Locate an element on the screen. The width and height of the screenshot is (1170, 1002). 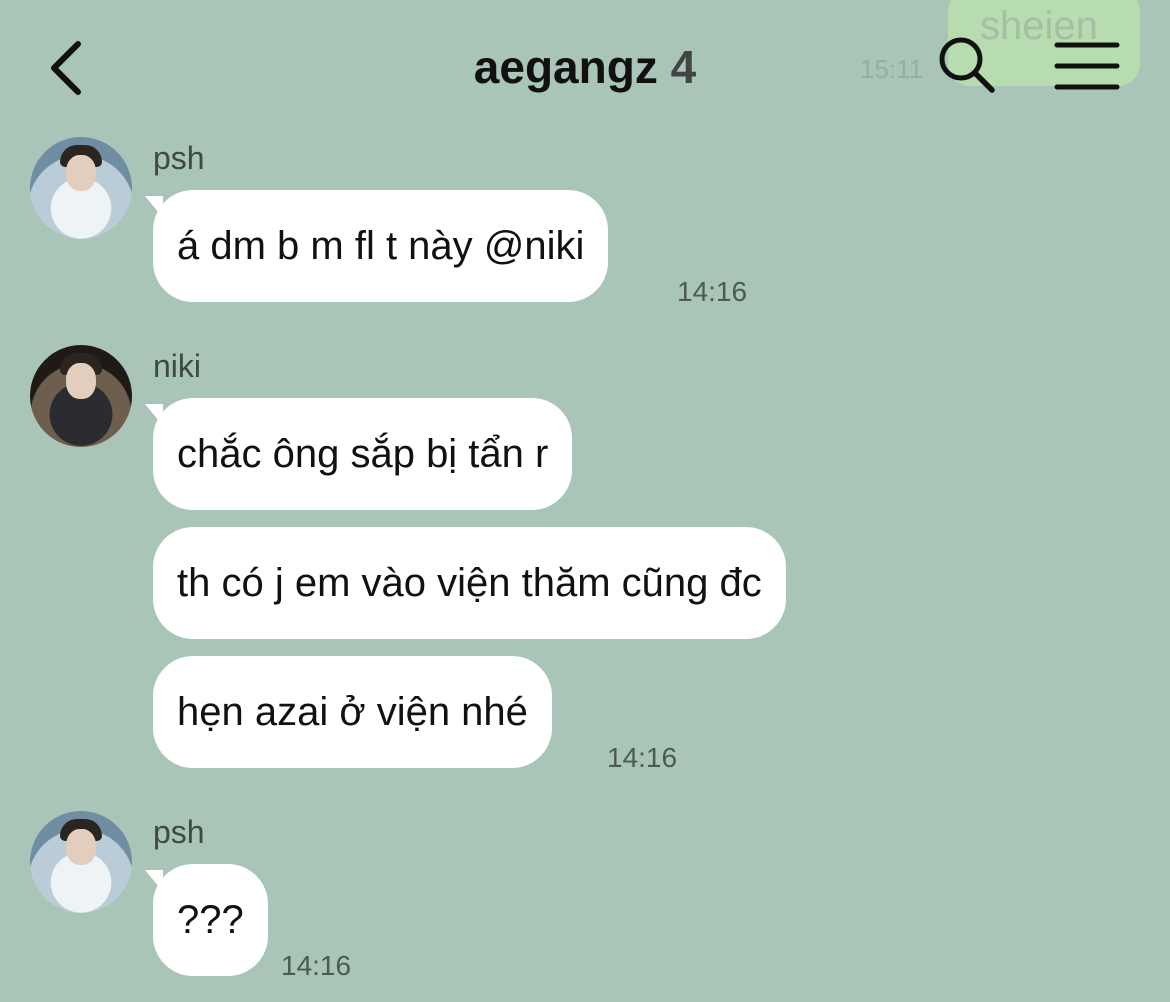
message-text: hẹn azai ở viện nhé is located at coordinates (352, 712).